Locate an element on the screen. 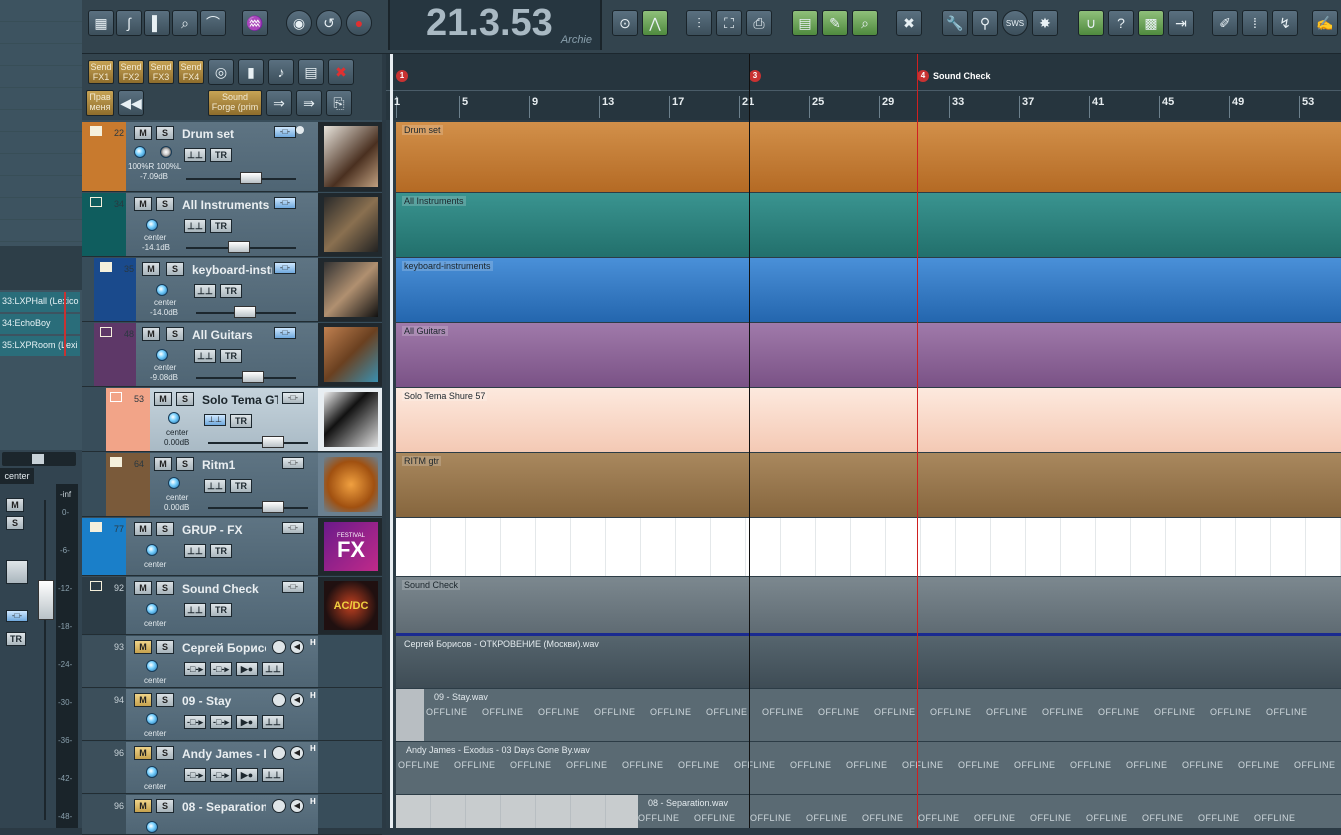 This screenshot has height=835, width=1341. master-pan-slider is located at coordinates (39, 459).